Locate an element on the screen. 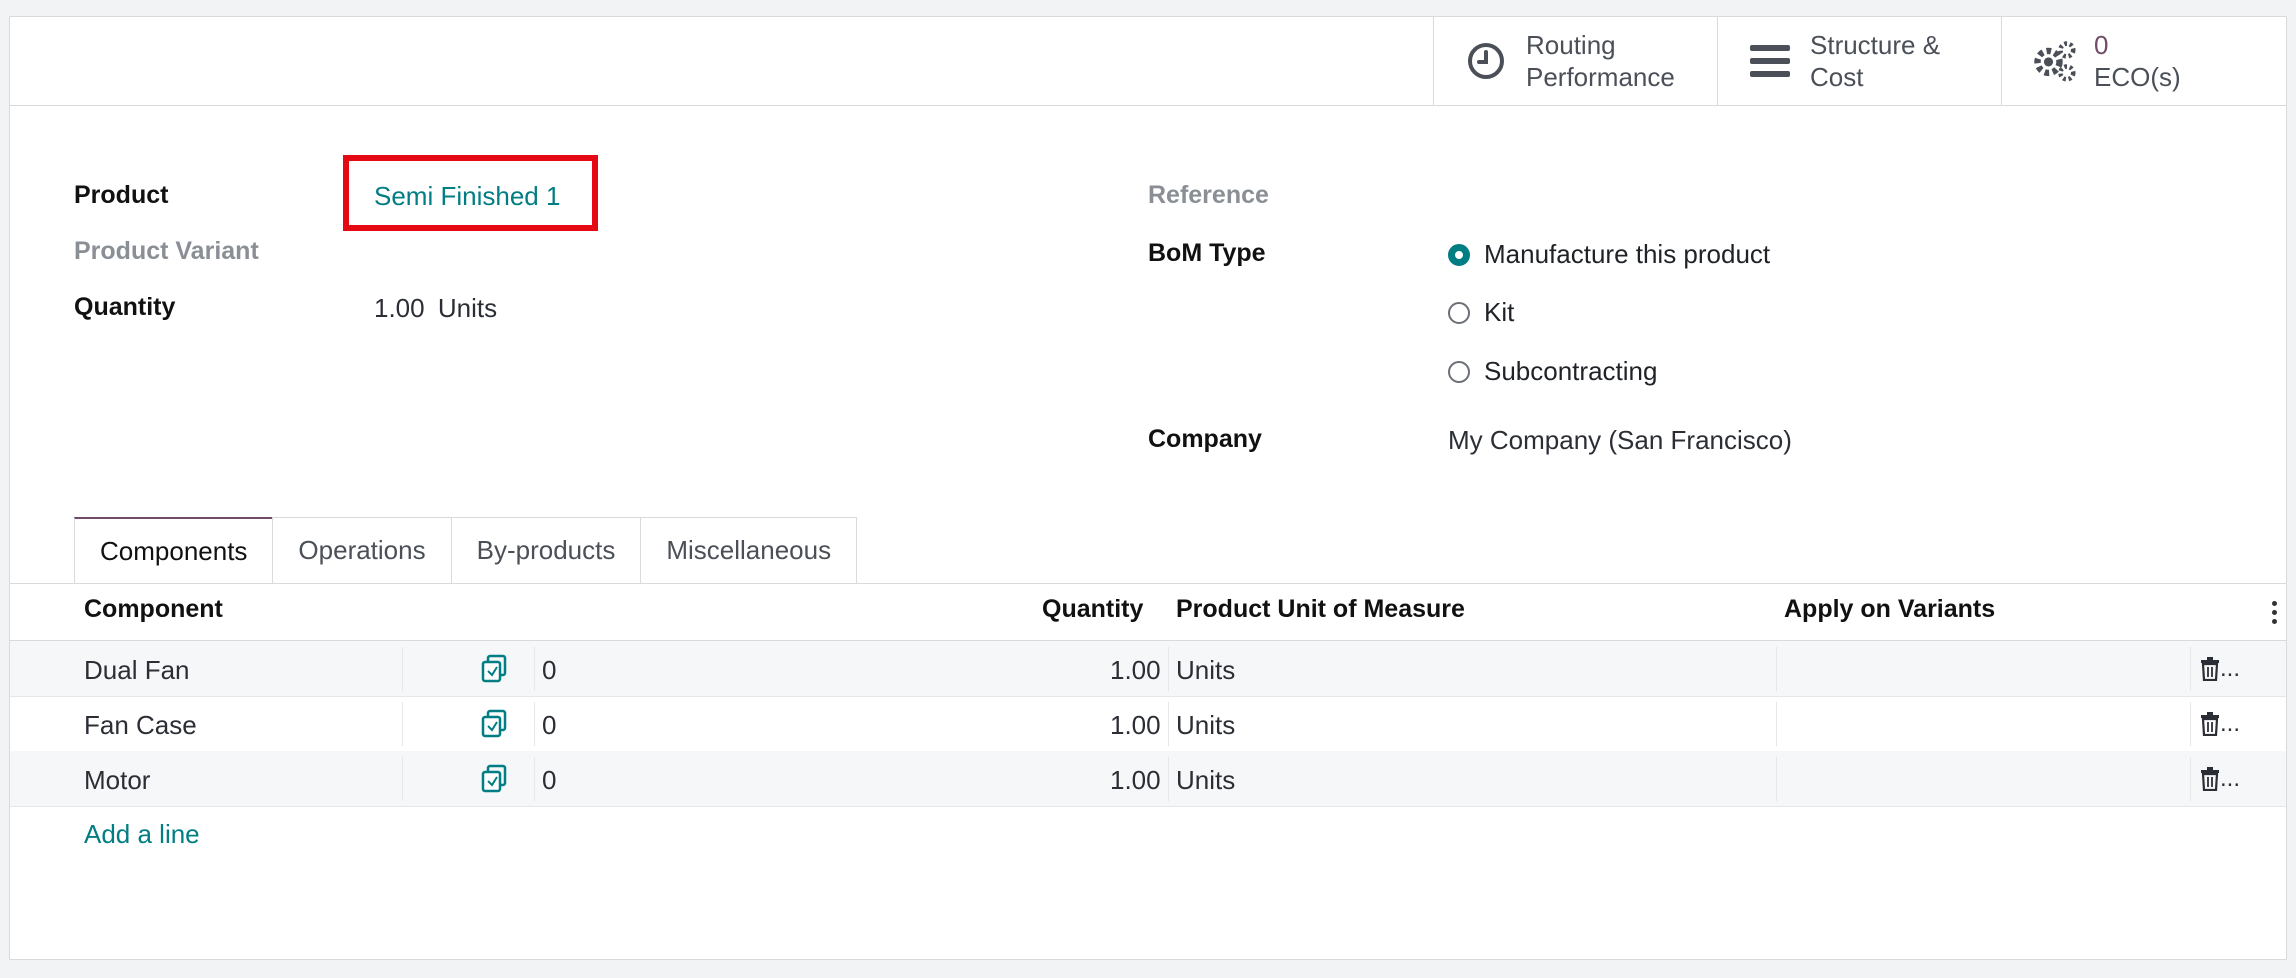 The height and width of the screenshot is (978, 2296). radio-checked-icon is located at coordinates (1459, 254).